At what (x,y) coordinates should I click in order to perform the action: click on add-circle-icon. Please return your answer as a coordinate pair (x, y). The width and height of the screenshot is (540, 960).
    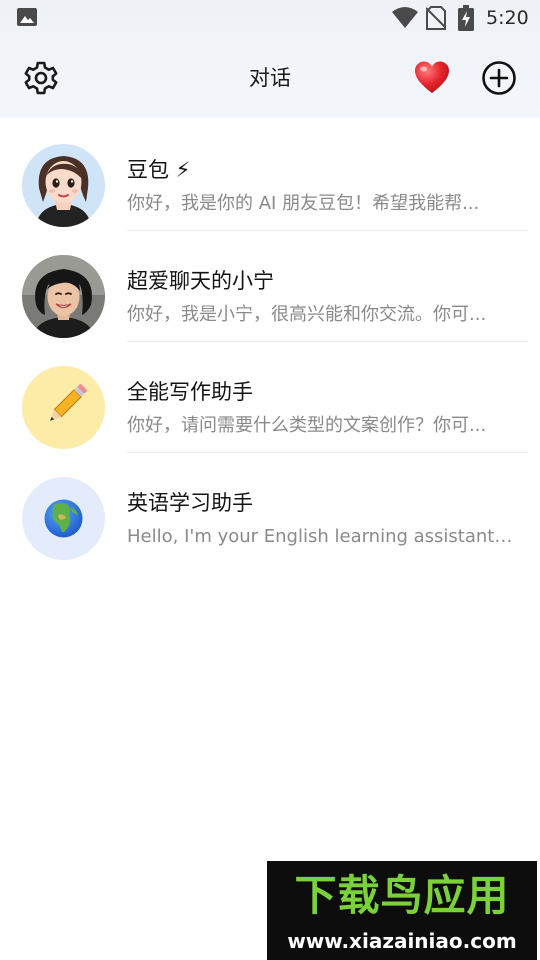
    Looking at the image, I should click on (499, 78).